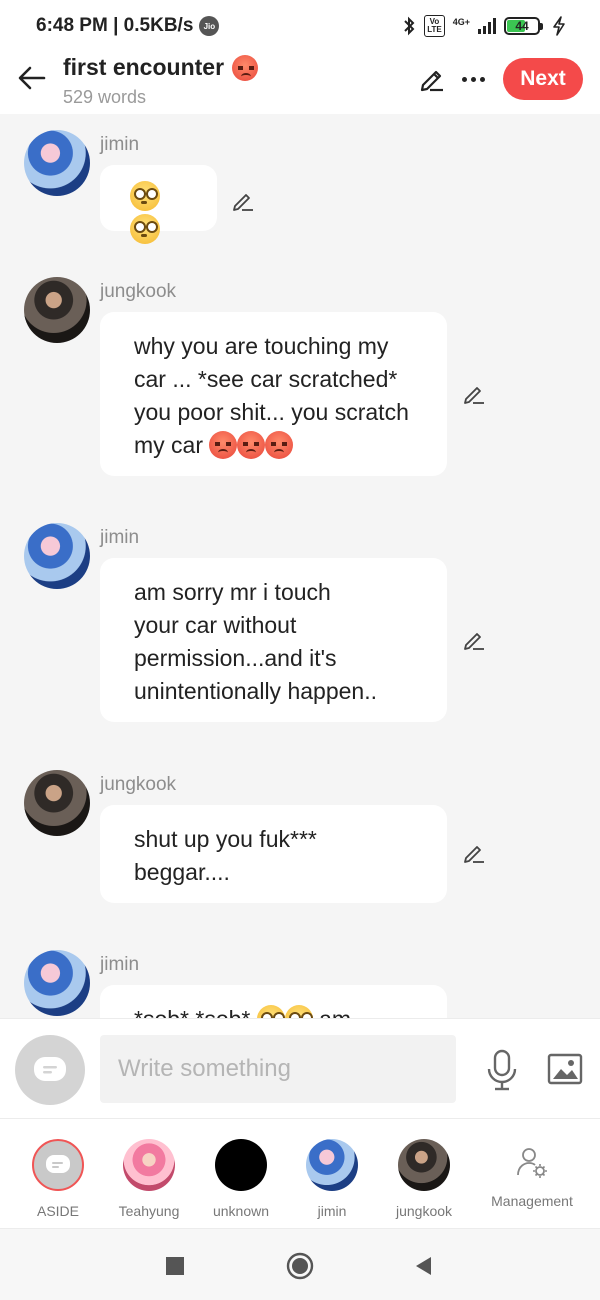 This screenshot has height=1300, width=600. I want to click on character-label: unknown, so click(241, 1211).